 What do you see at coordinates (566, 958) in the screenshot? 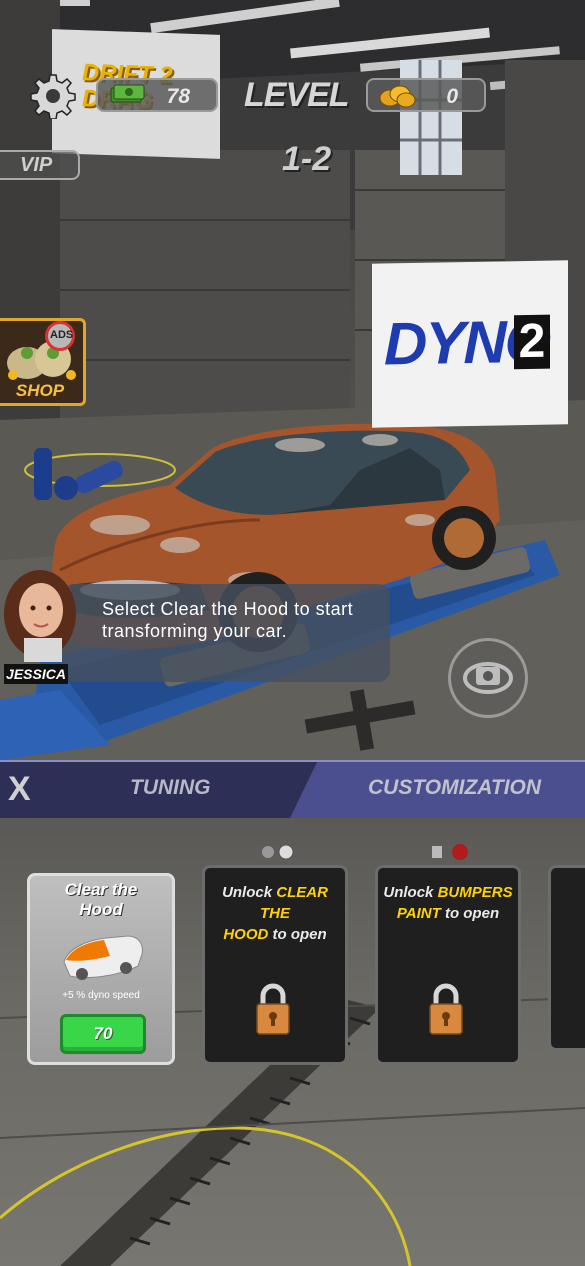
I see `part-card-partial` at bounding box center [566, 958].